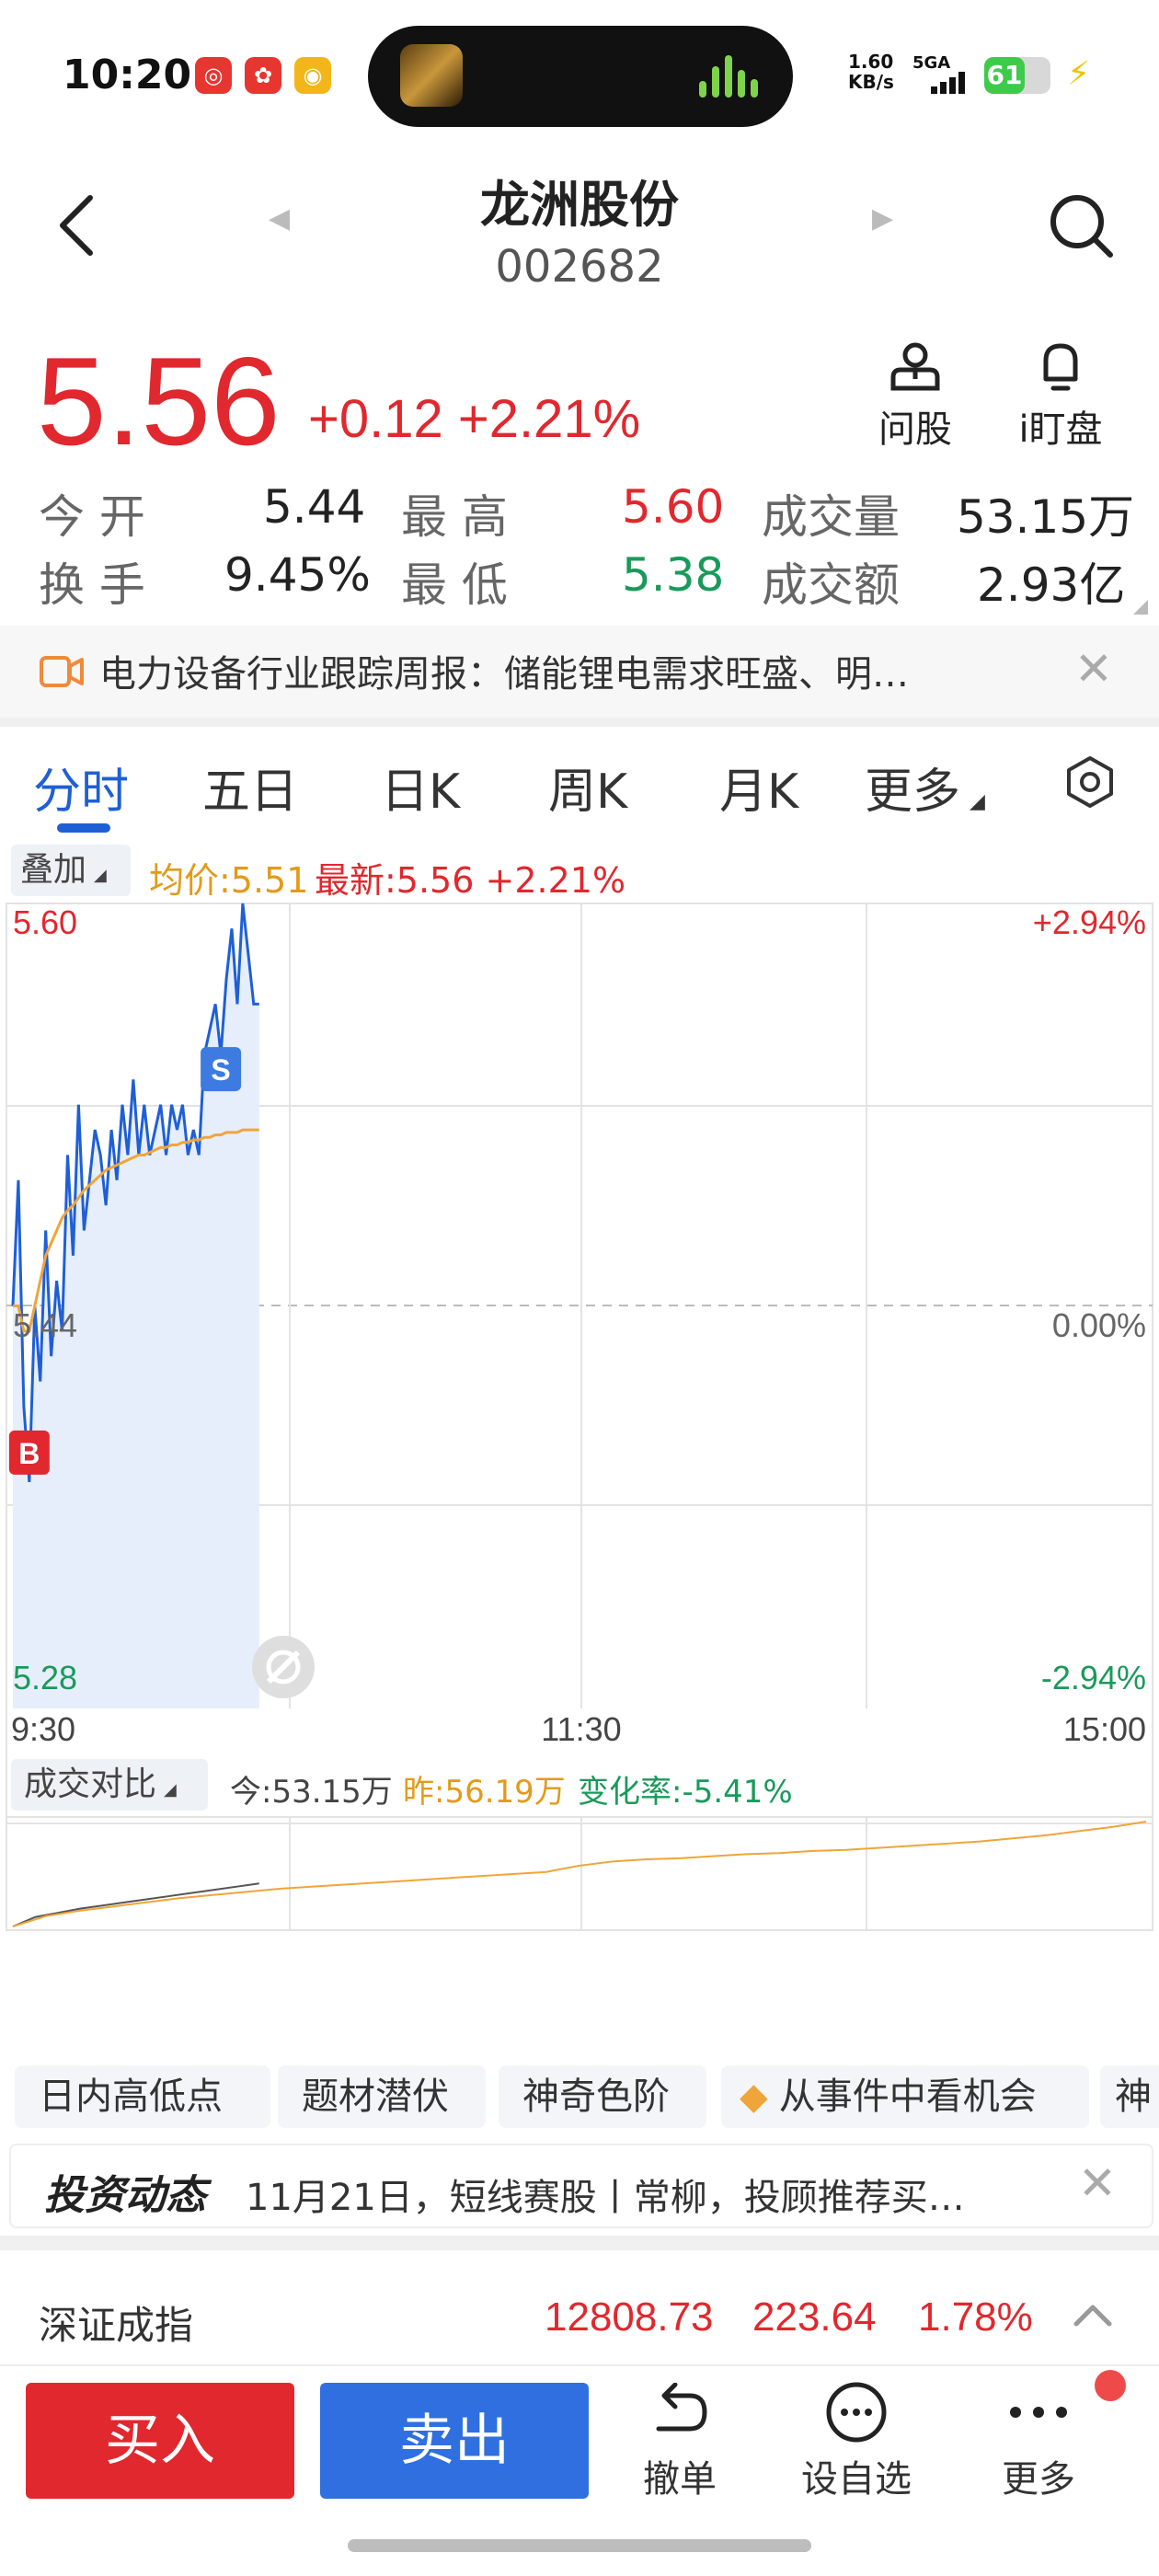  Describe the element at coordinates (681, 2407) in the screenshot. I see `undo-icon` at that location.